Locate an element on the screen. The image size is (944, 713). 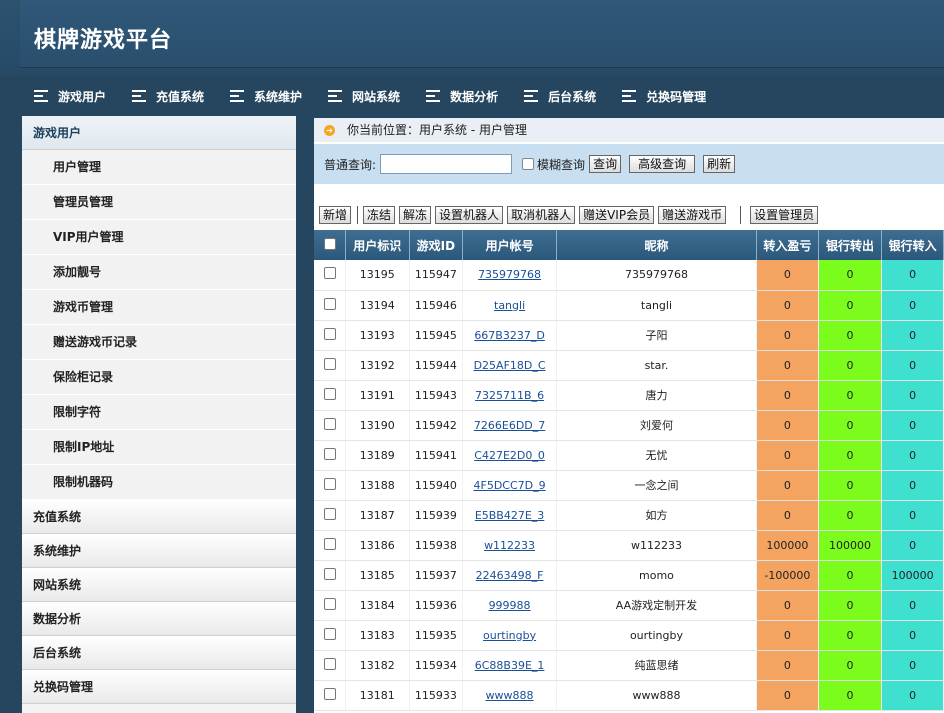
sidebar-group: 网站系统 is located at coordinates (159, 585).